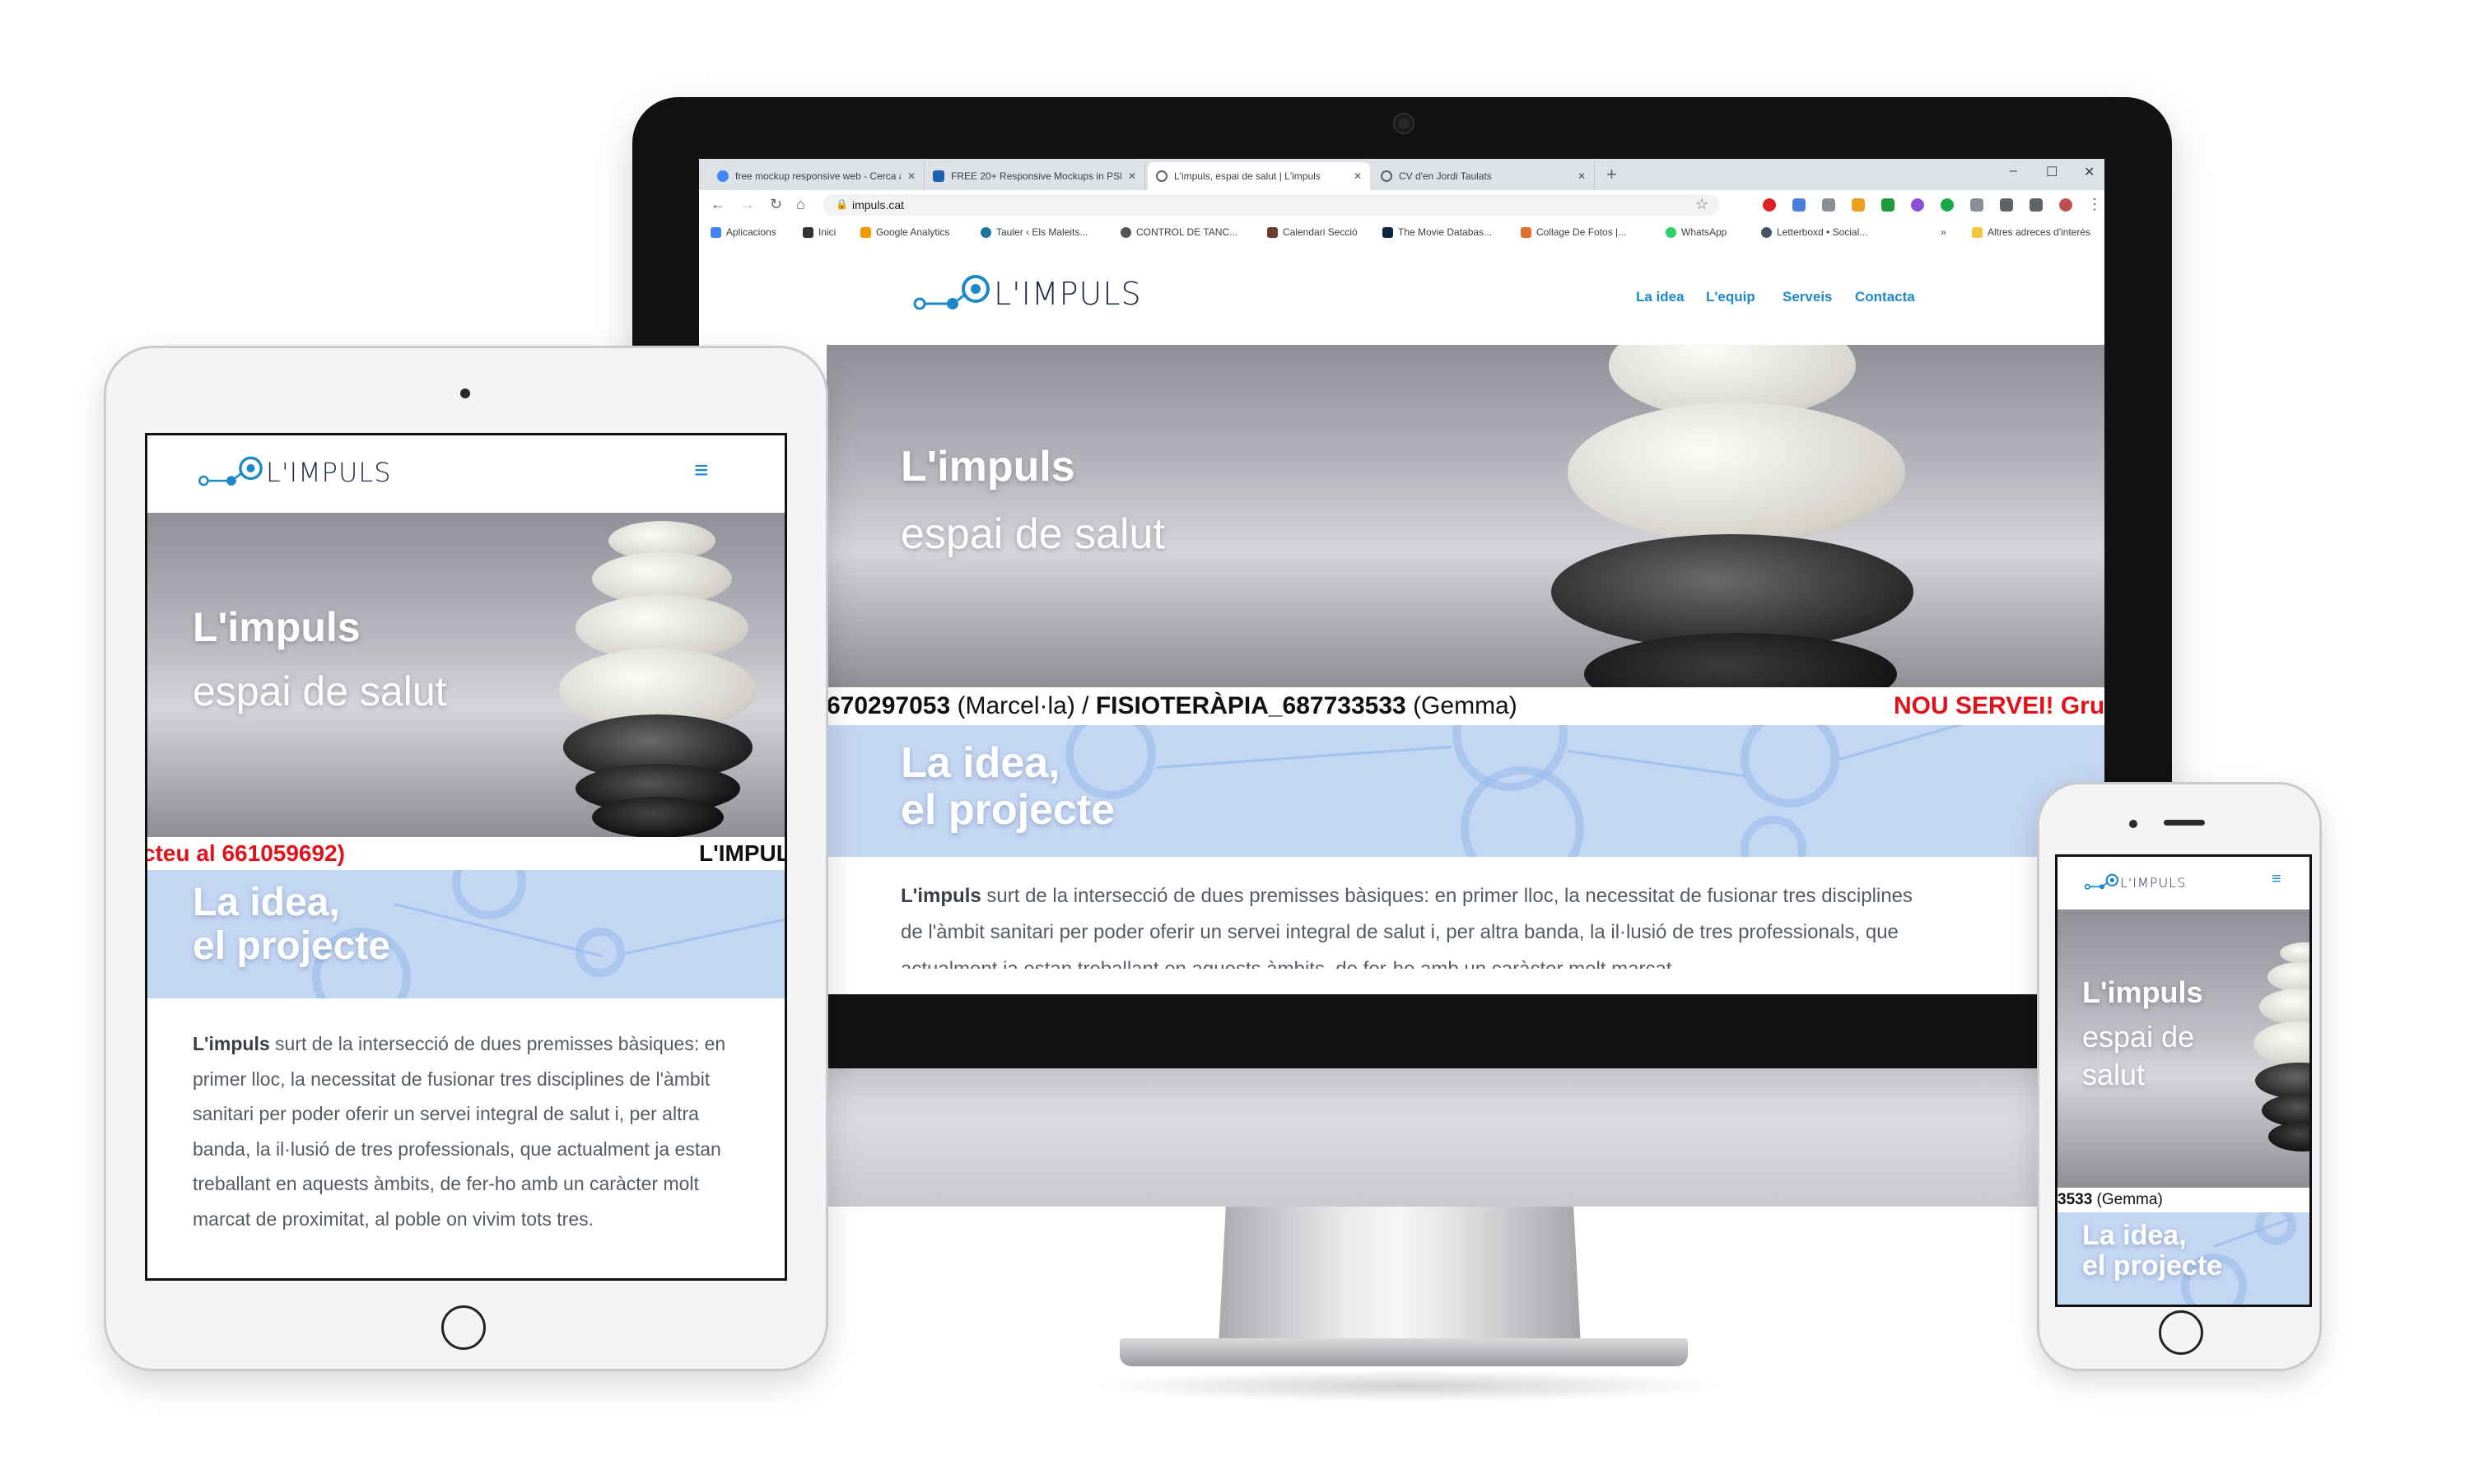 The width and height of the screenshot is (2470, 1484). I want to click on news-ticker: 3533 (Gemma), so click(2183, 1200).